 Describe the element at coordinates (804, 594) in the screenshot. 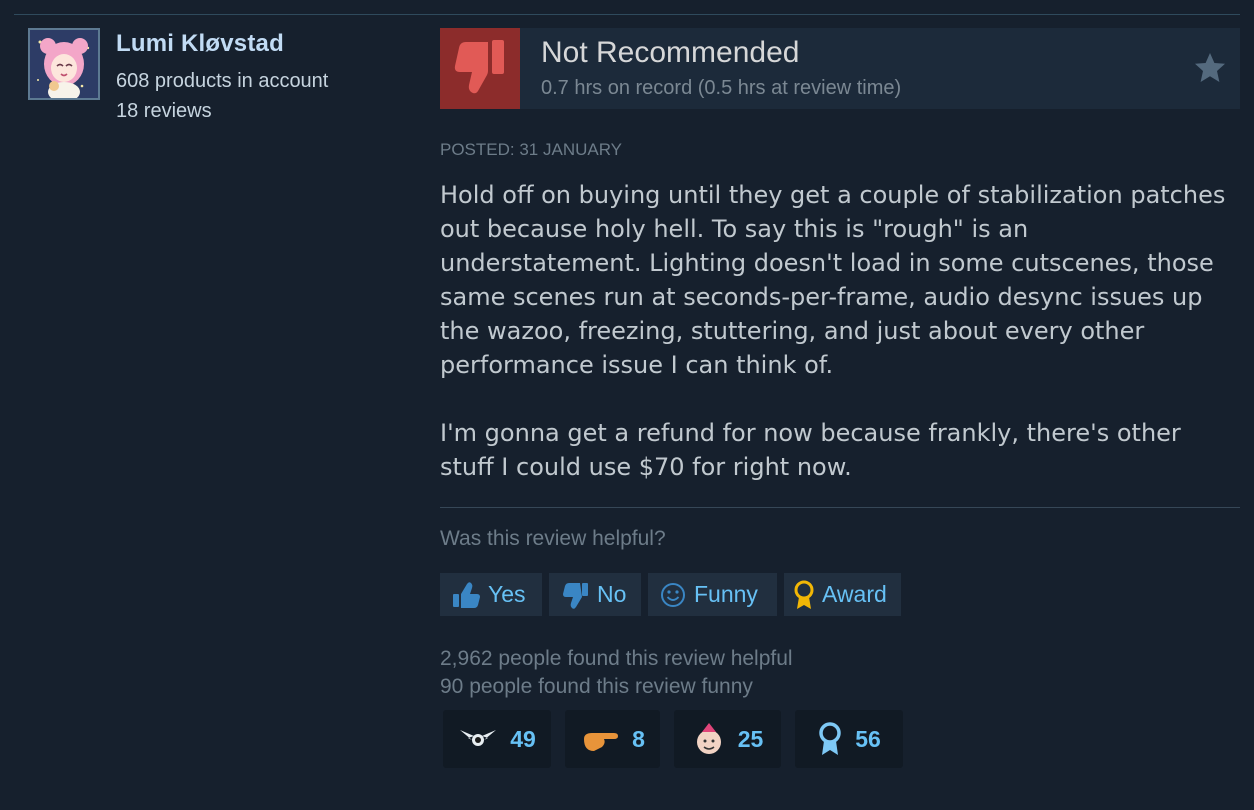

I see `award-ribbon-icon` at that location.